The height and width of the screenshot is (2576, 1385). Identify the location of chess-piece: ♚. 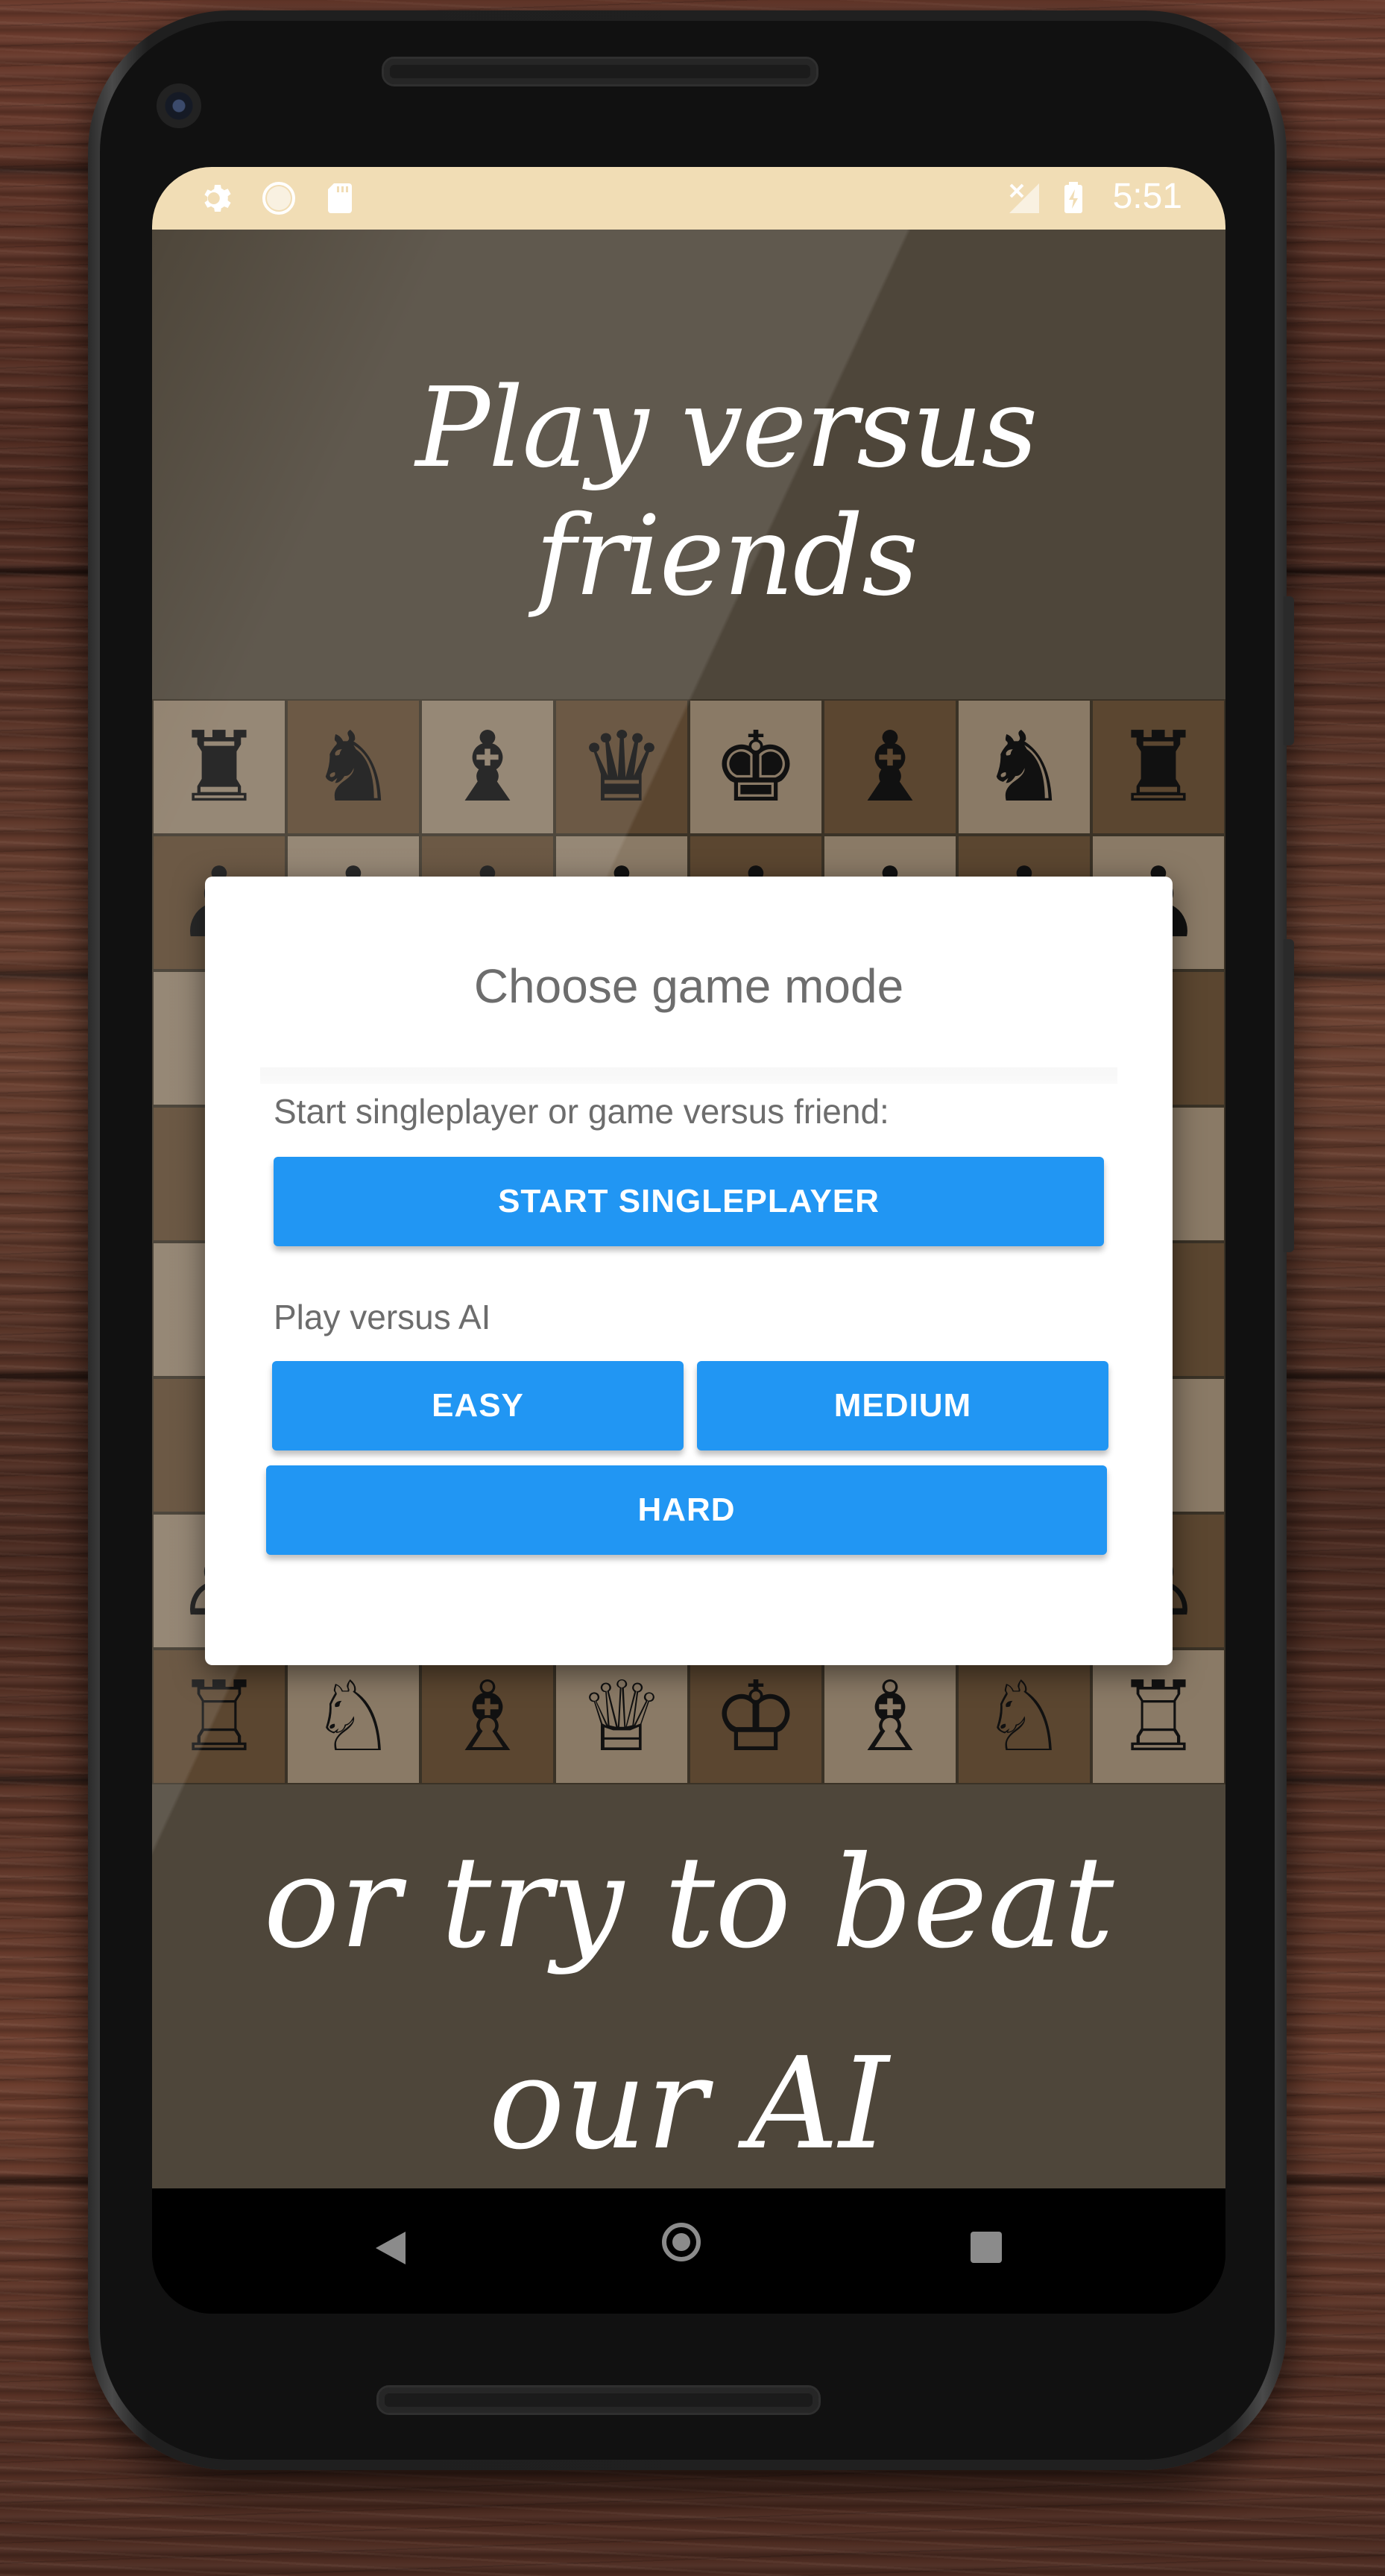
(756, 767).